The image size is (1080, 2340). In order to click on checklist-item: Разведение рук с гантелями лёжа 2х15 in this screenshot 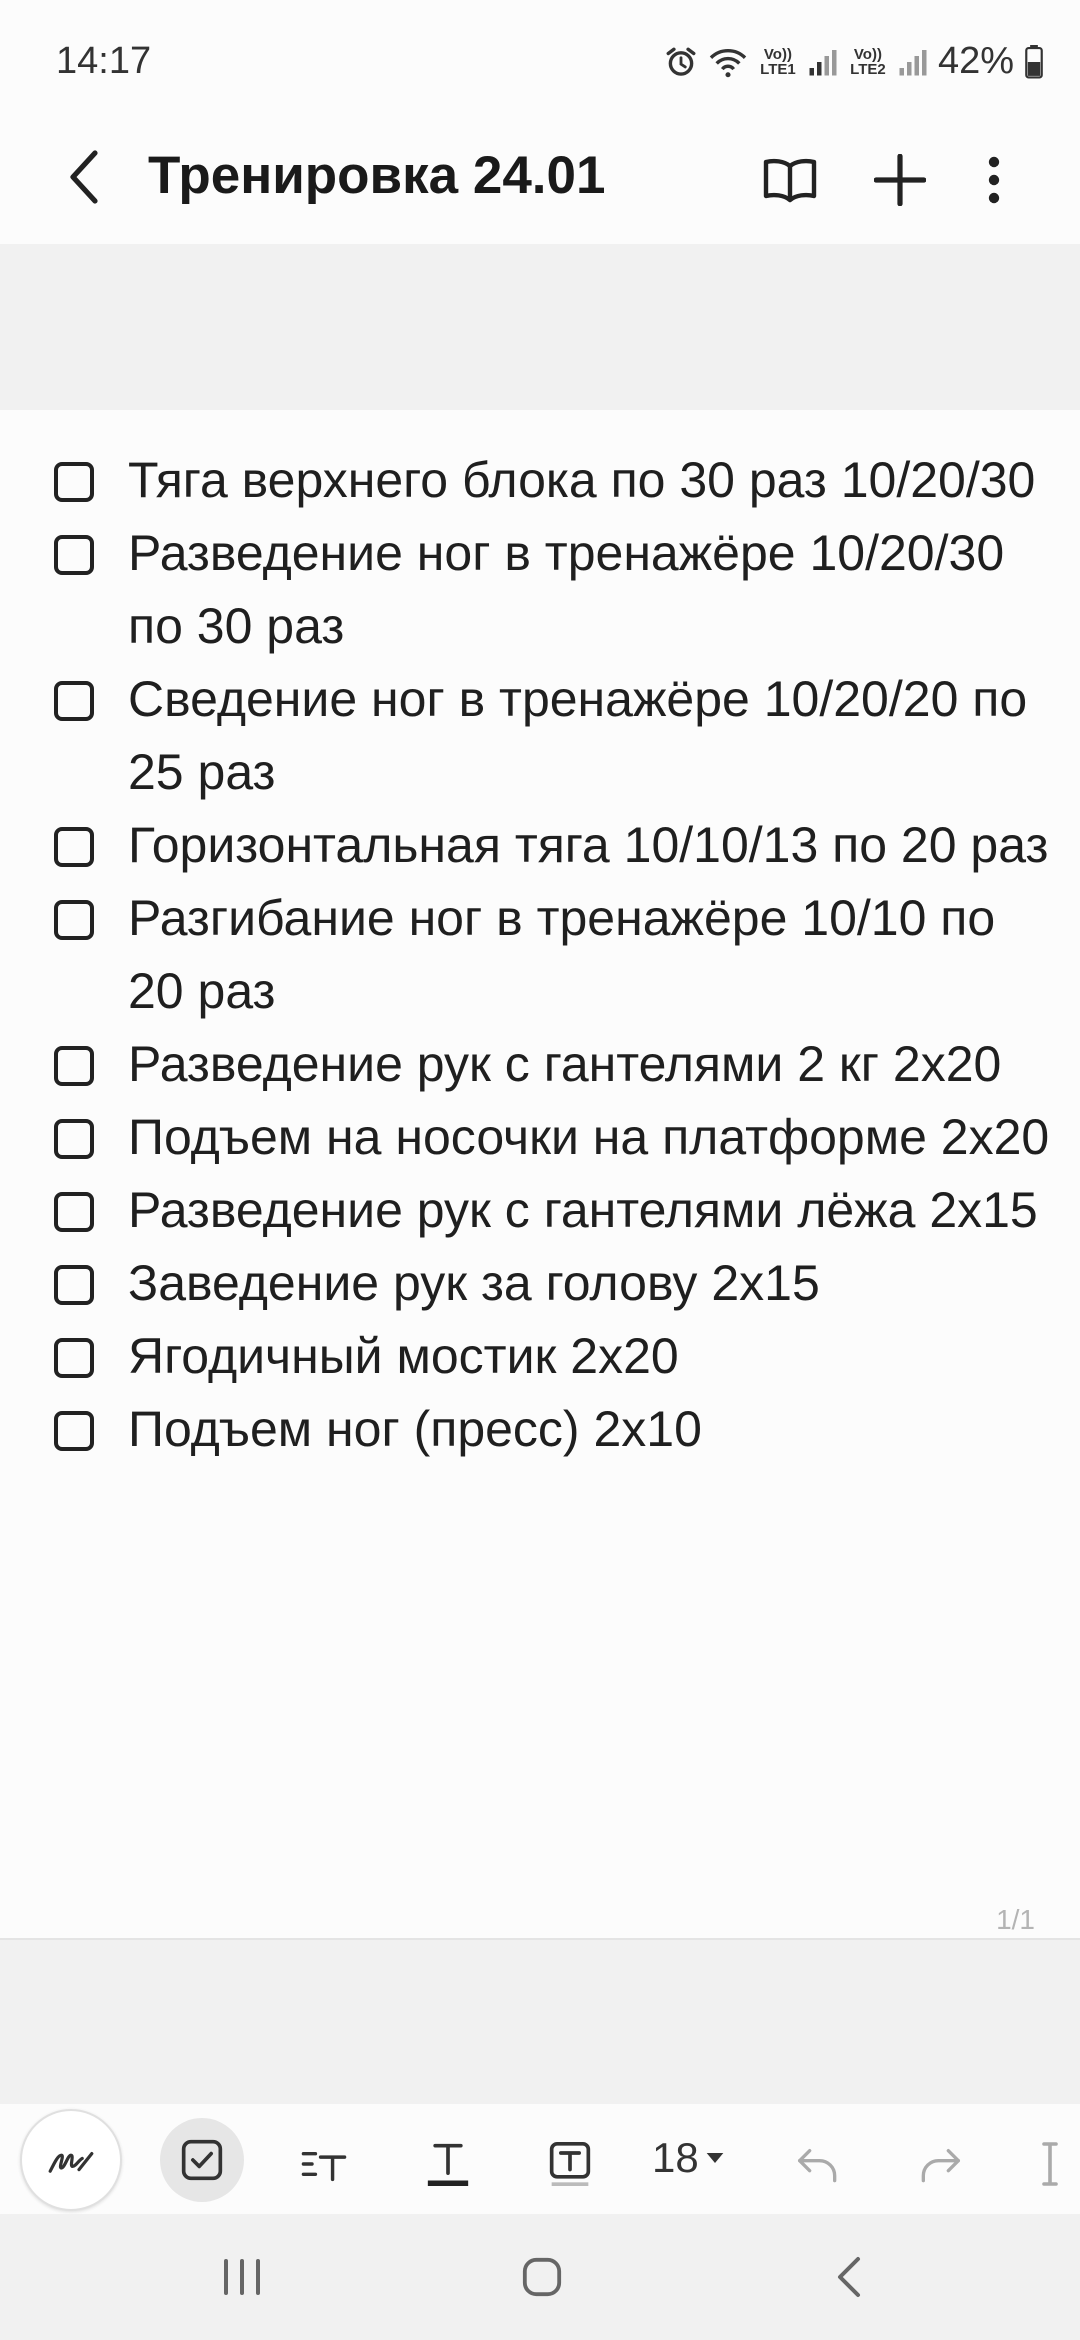, I will do `click(540, 1210)`.